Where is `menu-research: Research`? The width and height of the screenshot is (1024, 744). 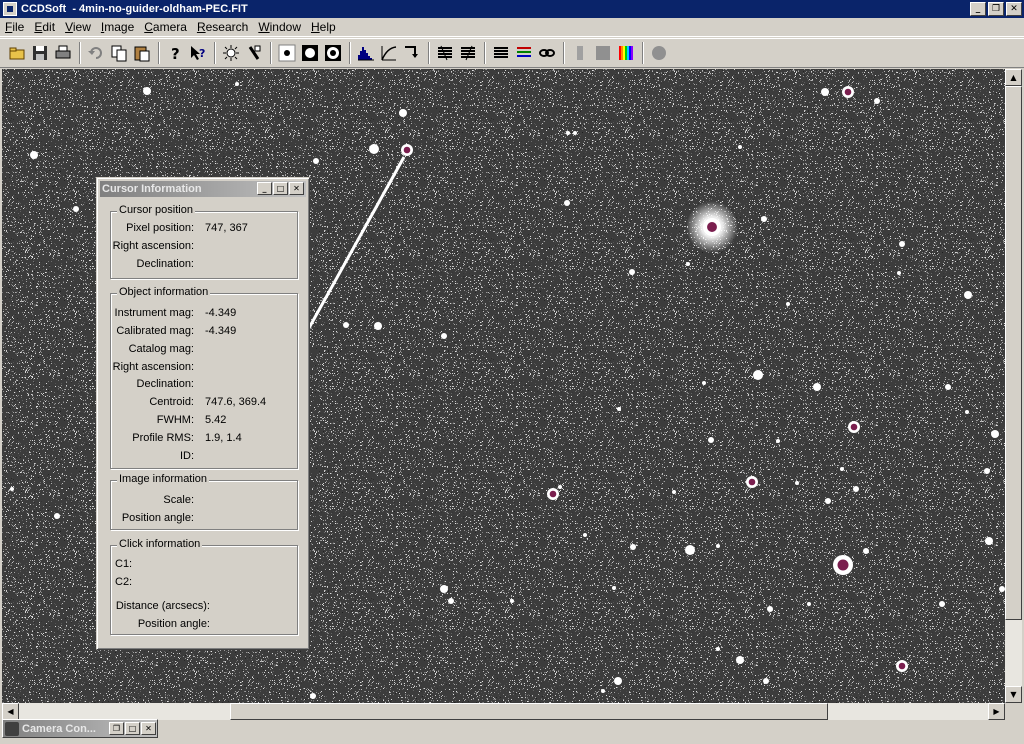 menu-research: Research is located at coordinates (222, 27).